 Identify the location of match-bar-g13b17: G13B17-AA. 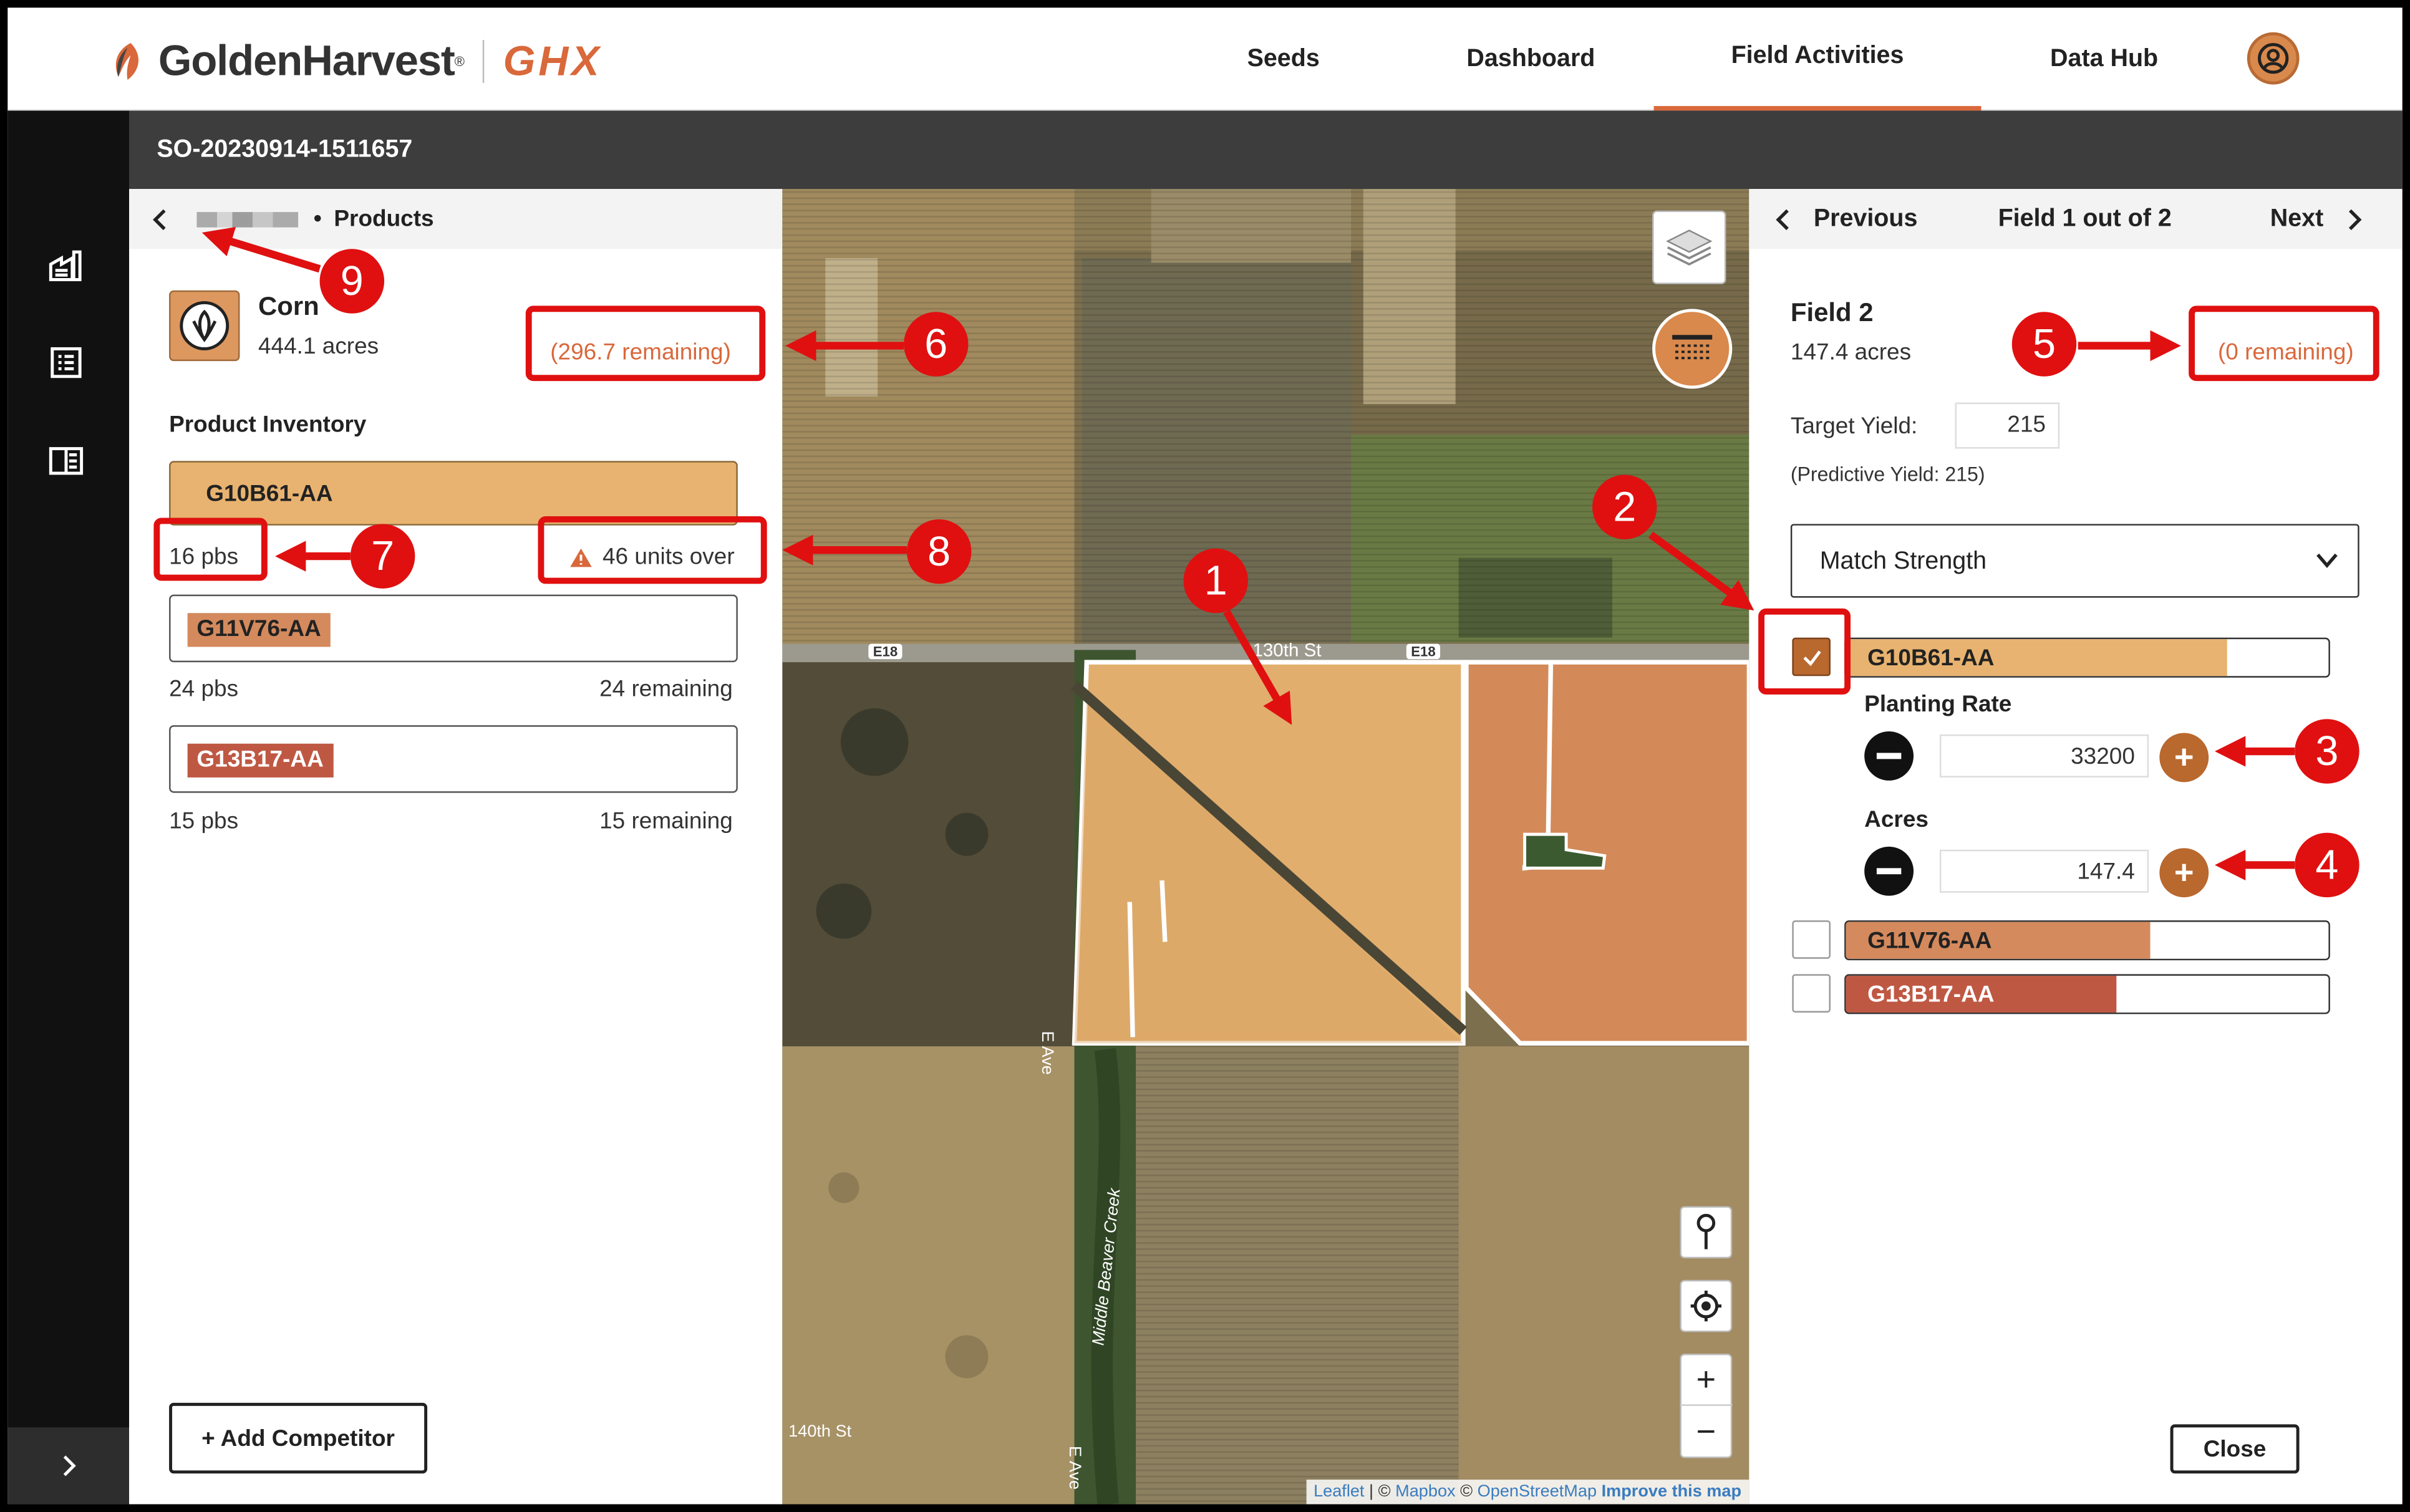
(2087, 994).